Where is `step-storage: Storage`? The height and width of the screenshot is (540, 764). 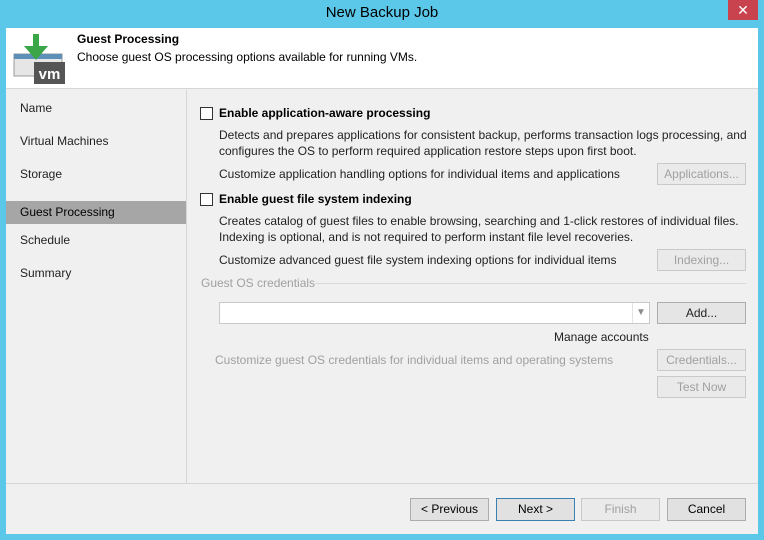 step-storage: Storage is located at coordinates (96, 174).